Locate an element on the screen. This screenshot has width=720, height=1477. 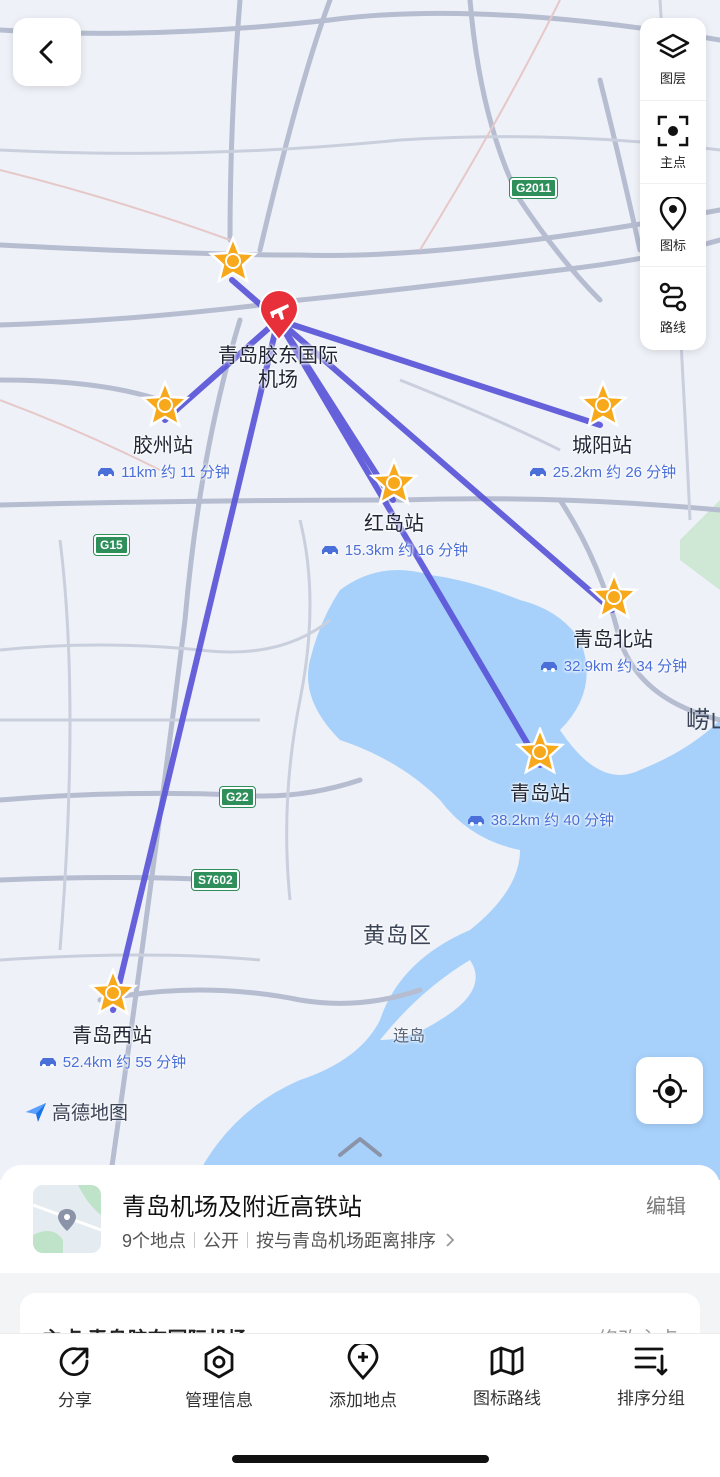
map-route-icon is located at coordinates (507, 1361).